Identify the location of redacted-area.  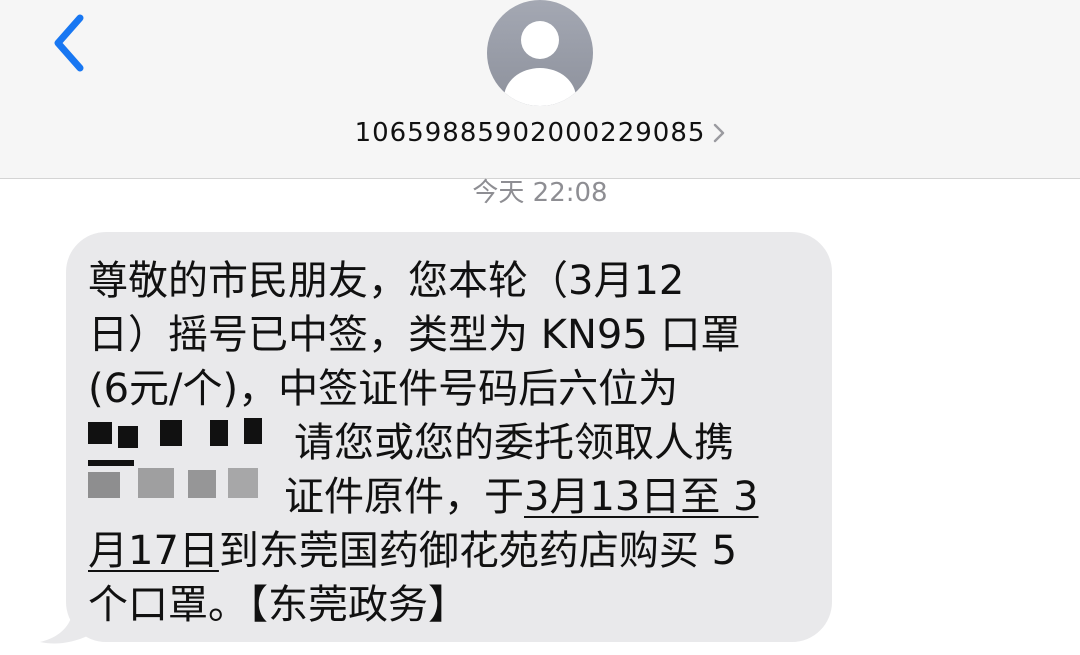
(175, 458).